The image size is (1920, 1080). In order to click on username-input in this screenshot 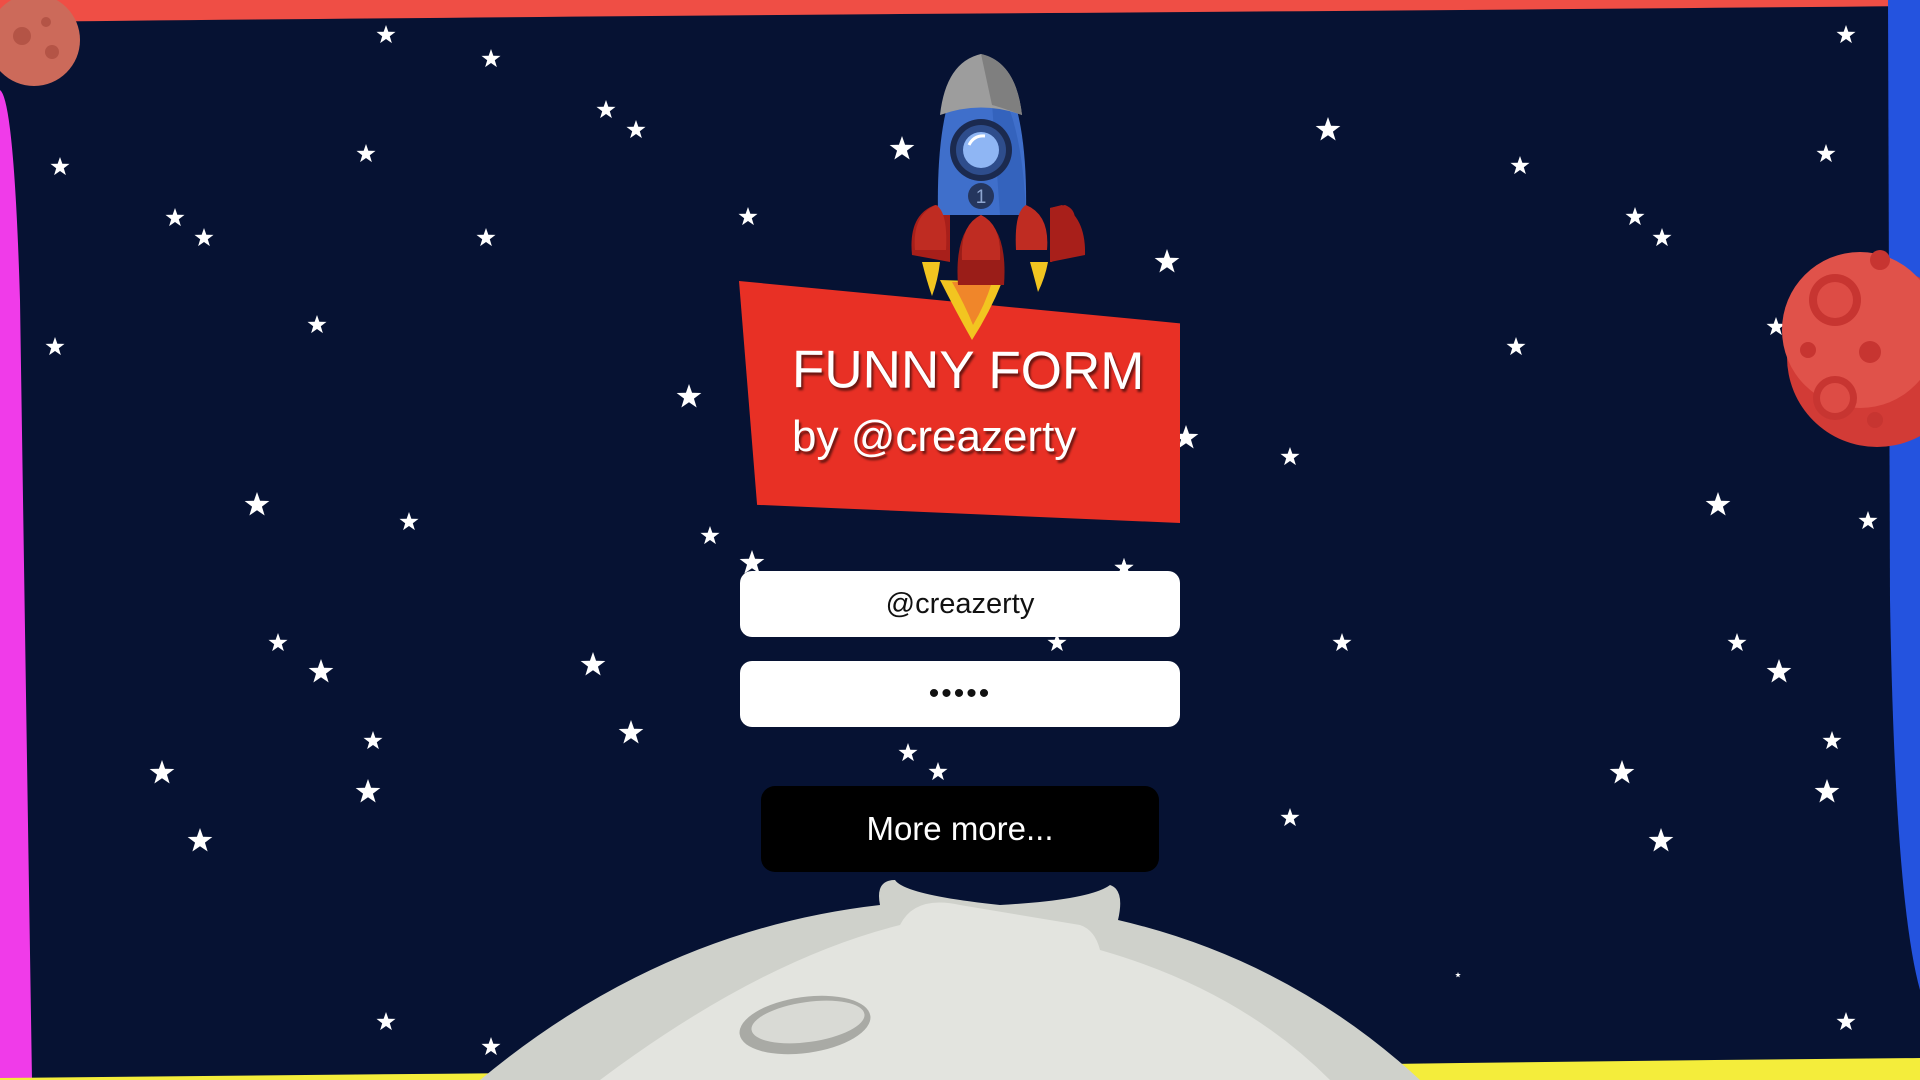, I will do `click(960, 604)`.